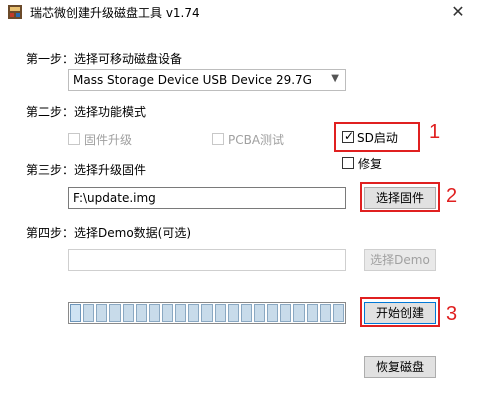 The width and height of the screenshot is (478, 406). I want to click on chevron-down-icon: ▼, so click(335, 78).